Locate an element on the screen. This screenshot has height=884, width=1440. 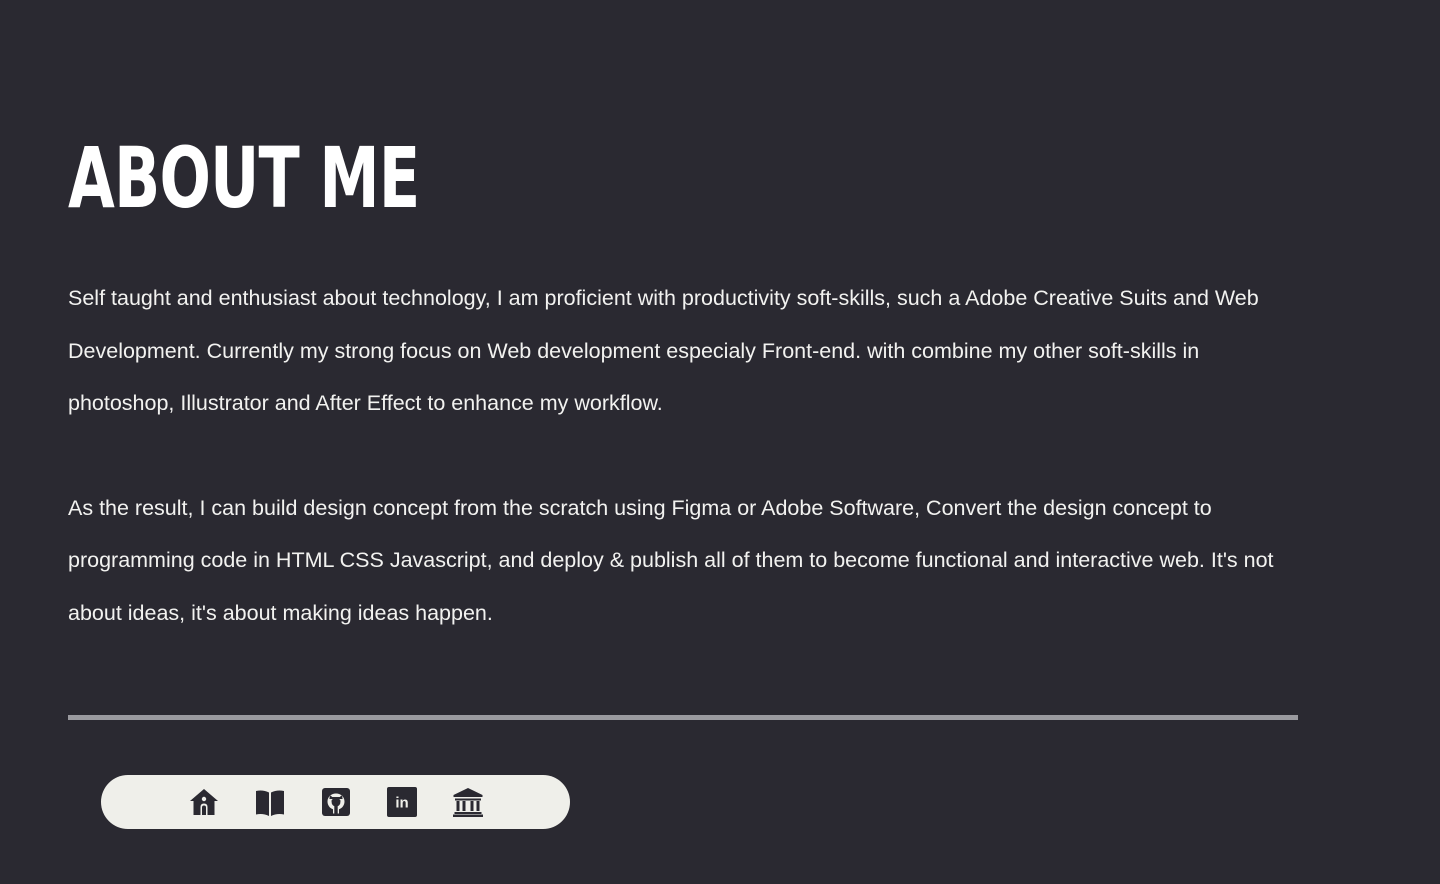
github-icon is located at coordinates (336, 802).